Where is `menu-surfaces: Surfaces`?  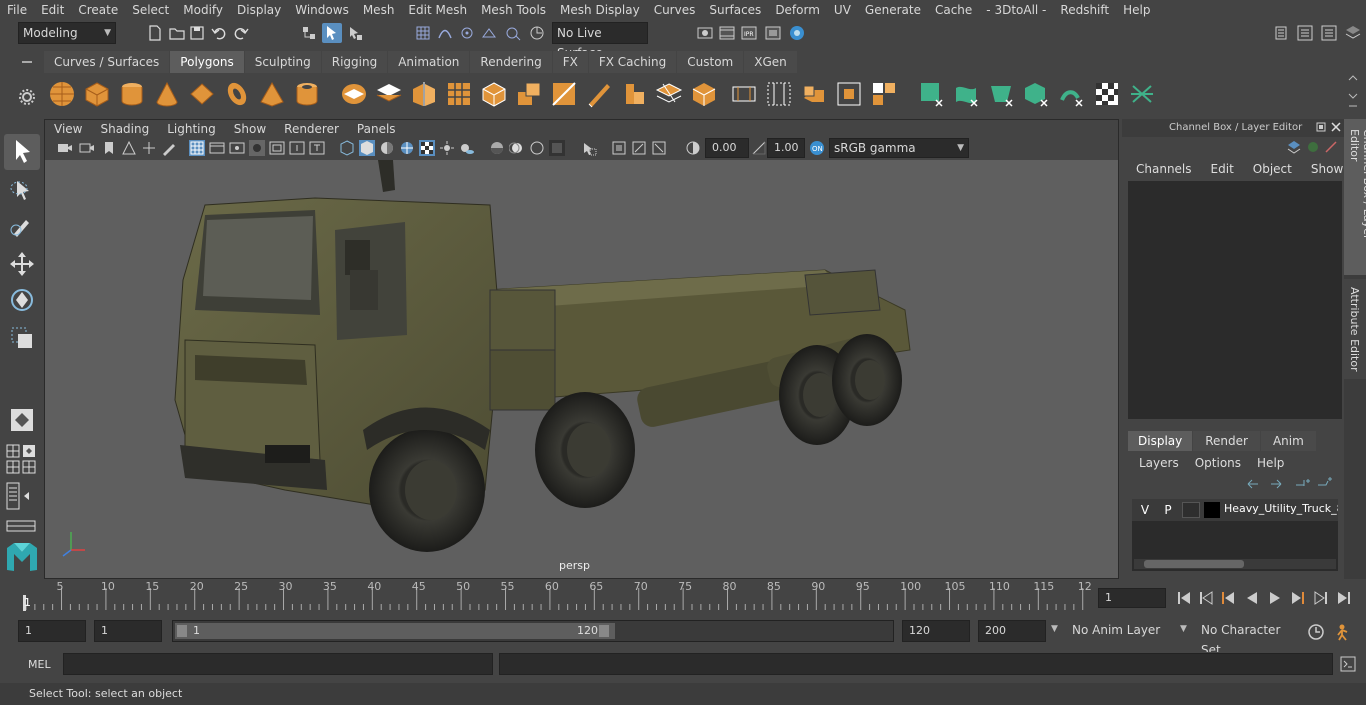 menu-surfaces: Surfaces is located at coordinates (735, 10).